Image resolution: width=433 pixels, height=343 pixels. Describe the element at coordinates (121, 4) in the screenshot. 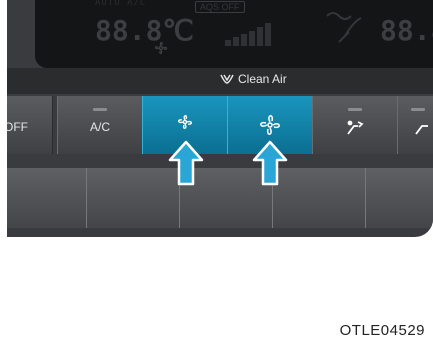

I see `lcd-mode-text: AUTO A/C` at that location.